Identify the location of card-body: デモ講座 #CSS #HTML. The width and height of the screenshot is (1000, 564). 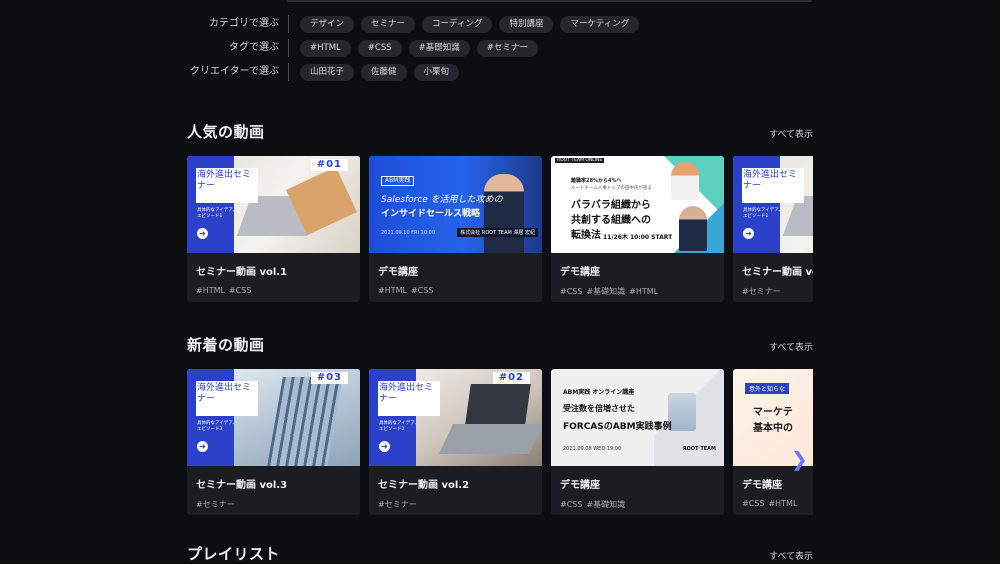
(773, 487).